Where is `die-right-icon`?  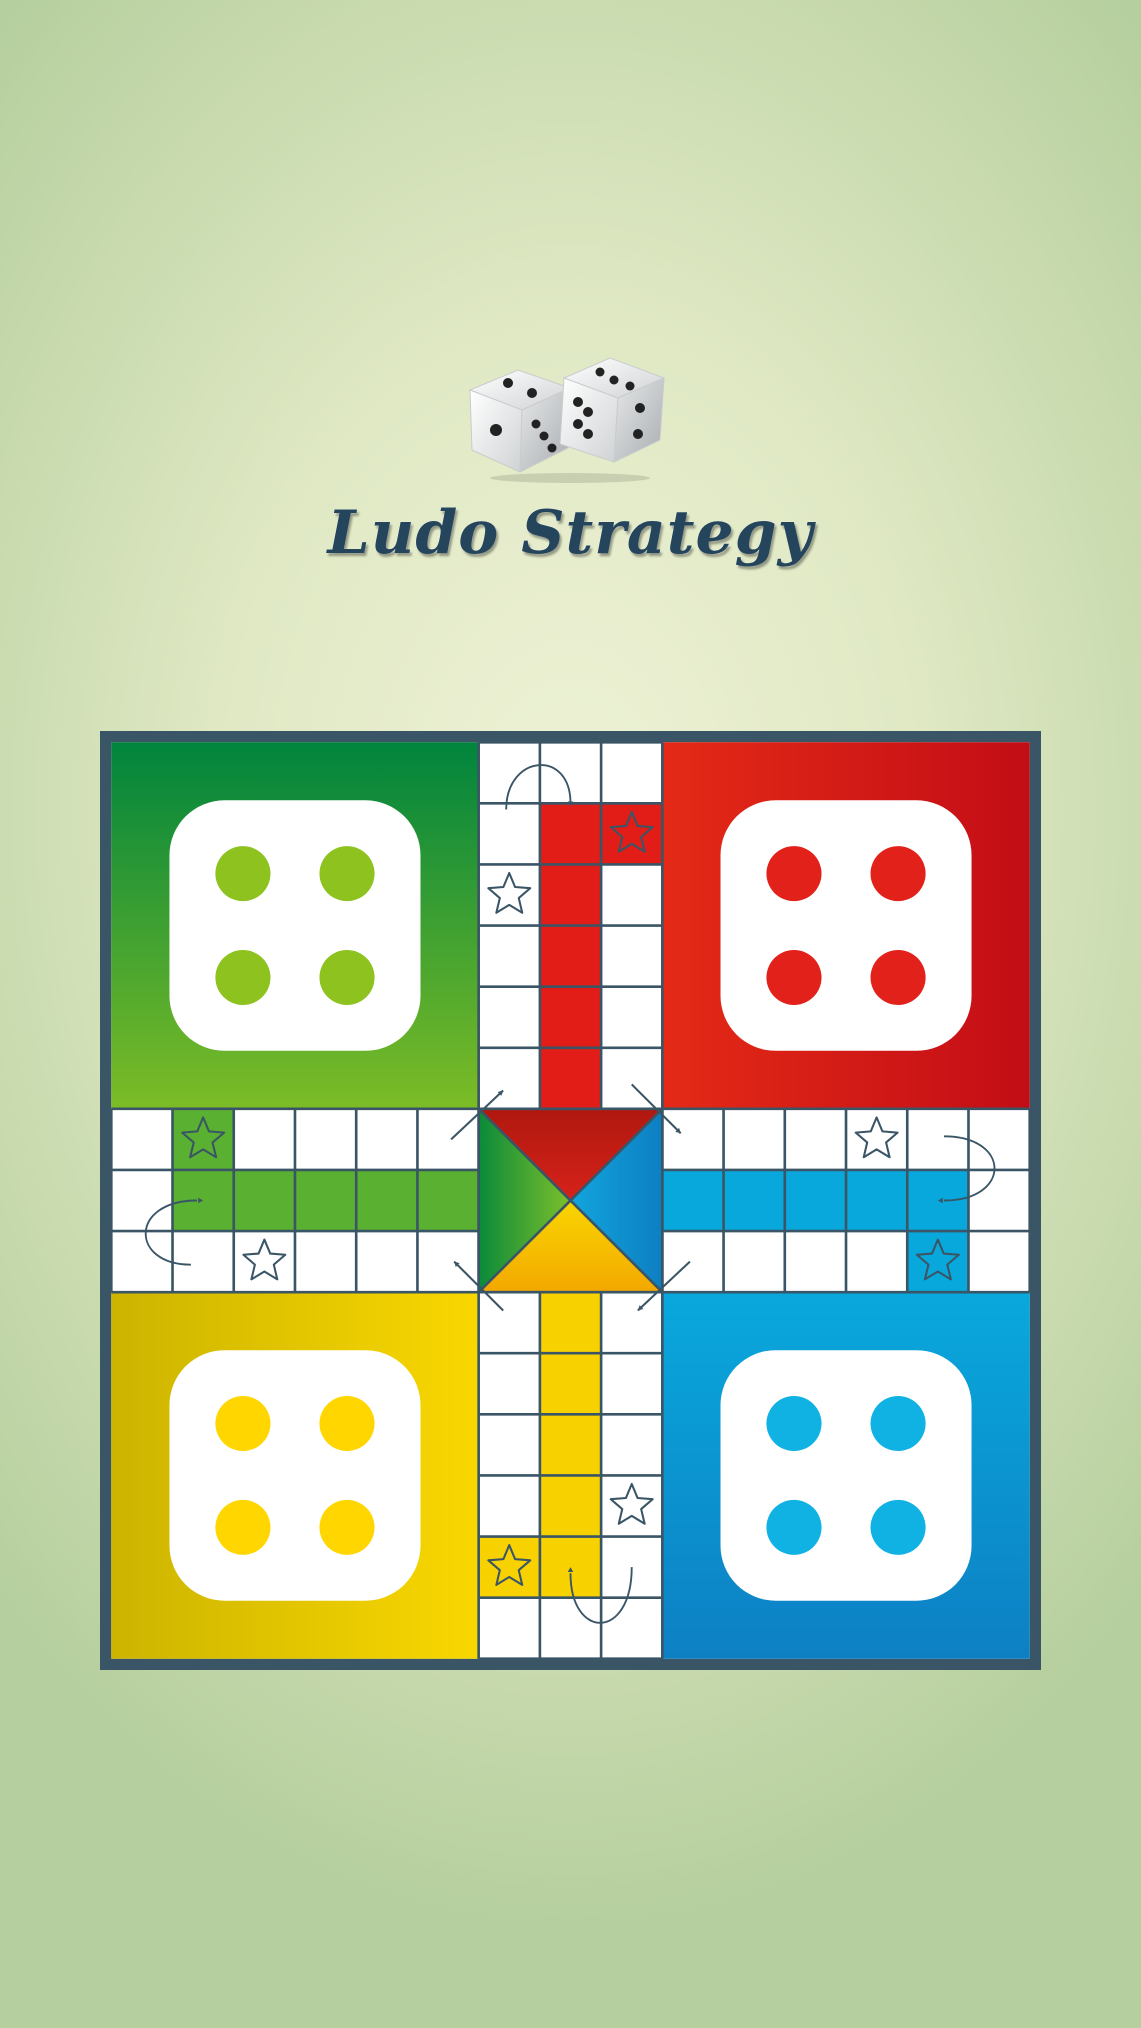 die-right-icon is located at coordinates (612, 410).